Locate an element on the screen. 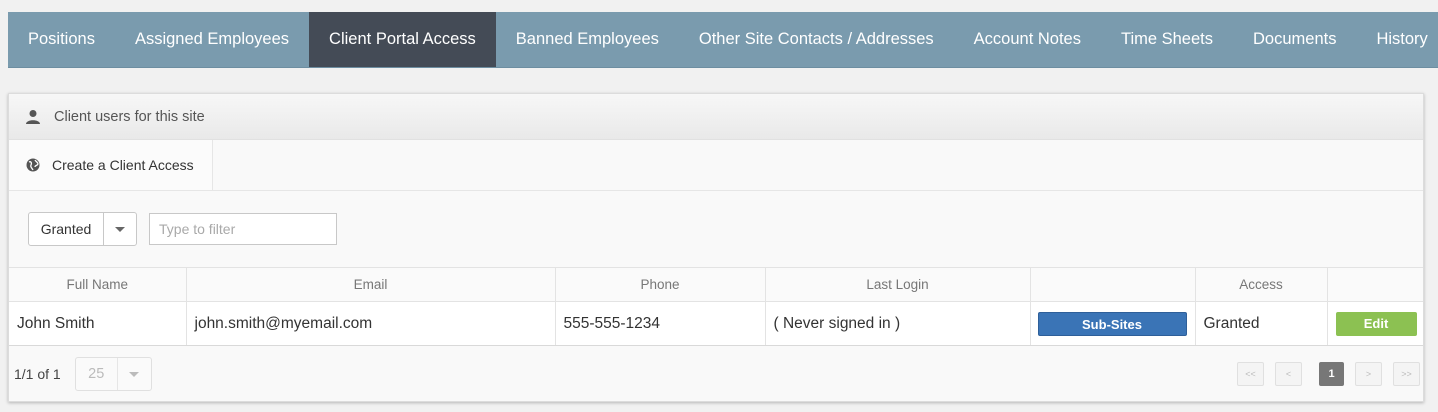  tab-banned-employees: Banned Employees is located at coordinates (587, 39).